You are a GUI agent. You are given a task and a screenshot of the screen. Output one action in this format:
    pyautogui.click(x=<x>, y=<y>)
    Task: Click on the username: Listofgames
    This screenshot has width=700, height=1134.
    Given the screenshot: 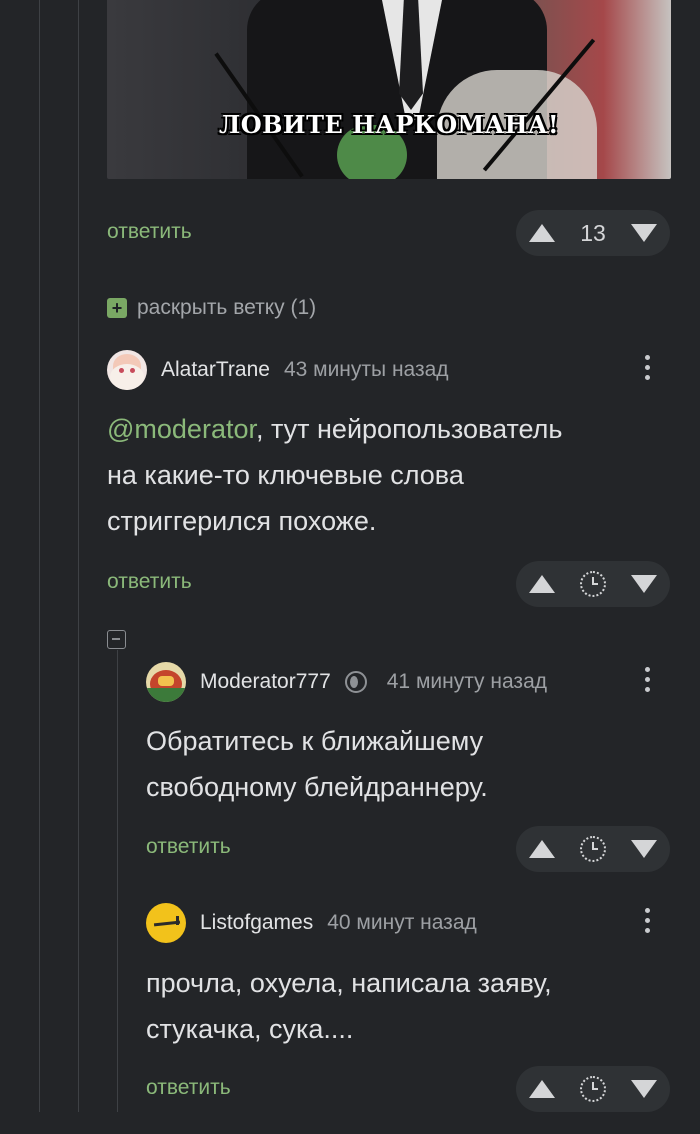 What is the action you would take?
    pyautogui.click(x=256, y=923)
    